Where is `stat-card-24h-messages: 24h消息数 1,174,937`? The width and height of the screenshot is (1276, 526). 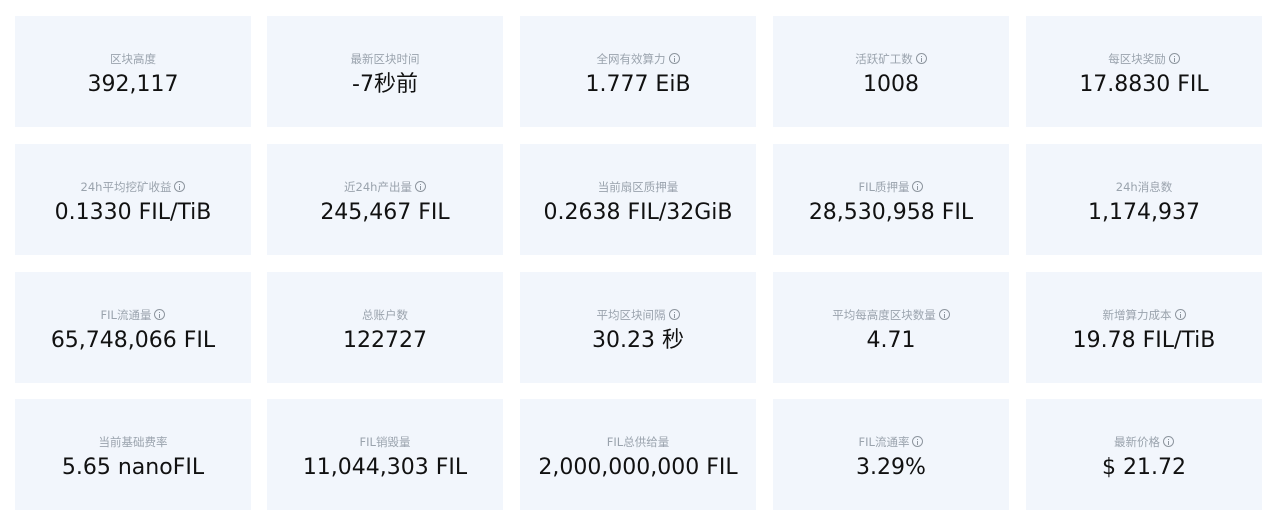 stat-card-24h-messages: 24h消息数 1,174,937 is located at coordinates (1144, 199).